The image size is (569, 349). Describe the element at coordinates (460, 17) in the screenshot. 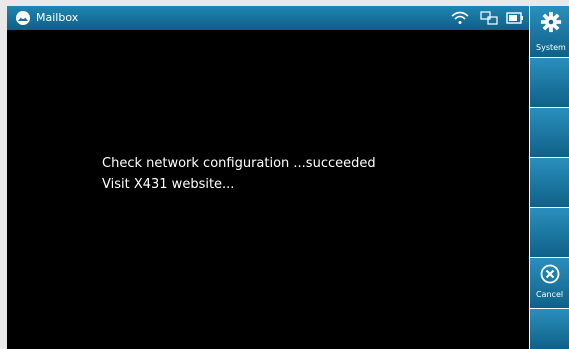

I see `wifi-icon` at that location.